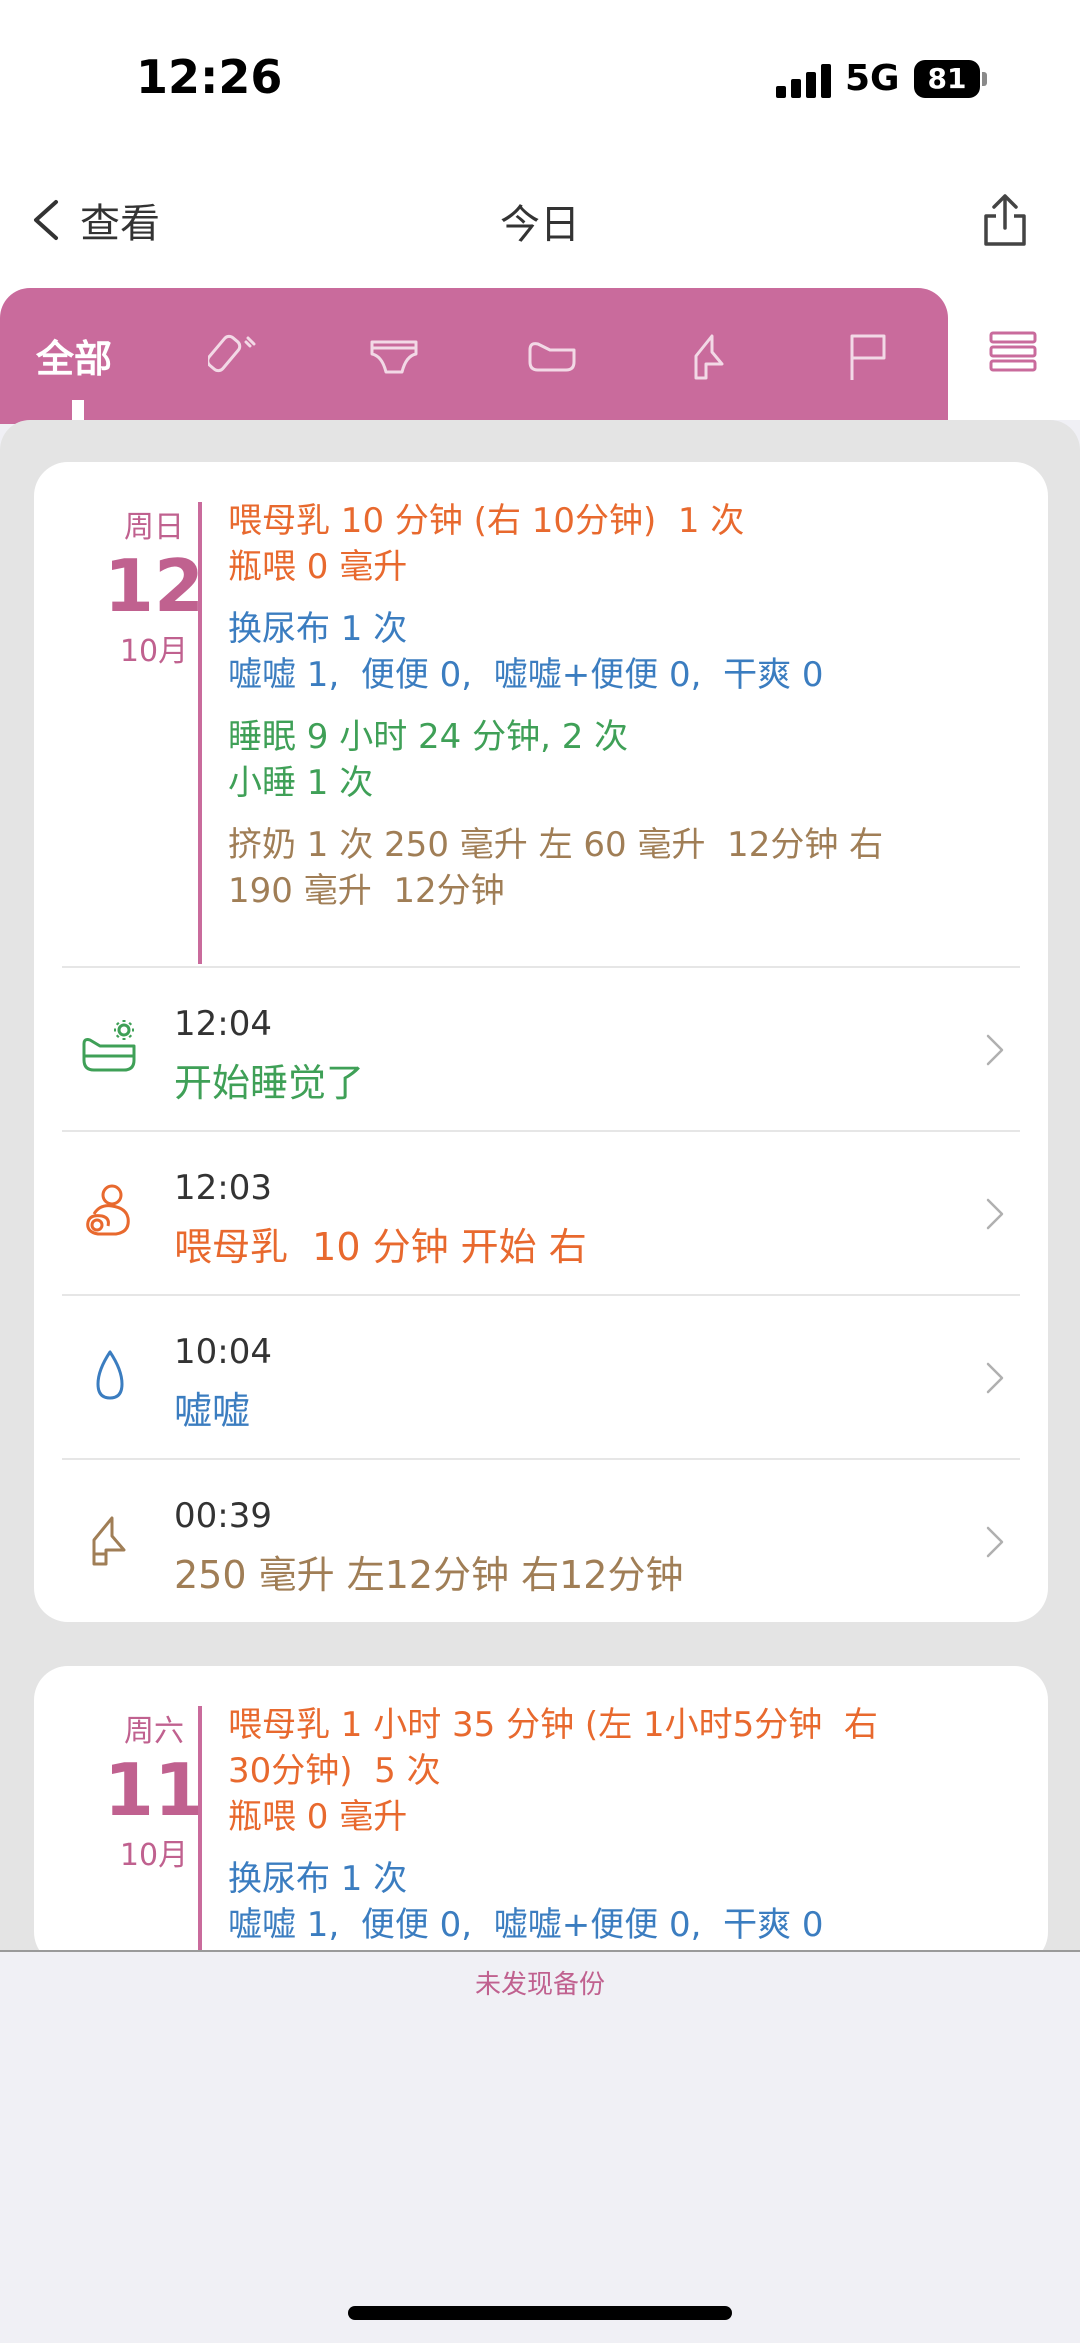  What do you see at coordinates (269, 1083) in the screenshot?
I see `entry-text: 开始睡觉了` at bounding box center [269, 1083].